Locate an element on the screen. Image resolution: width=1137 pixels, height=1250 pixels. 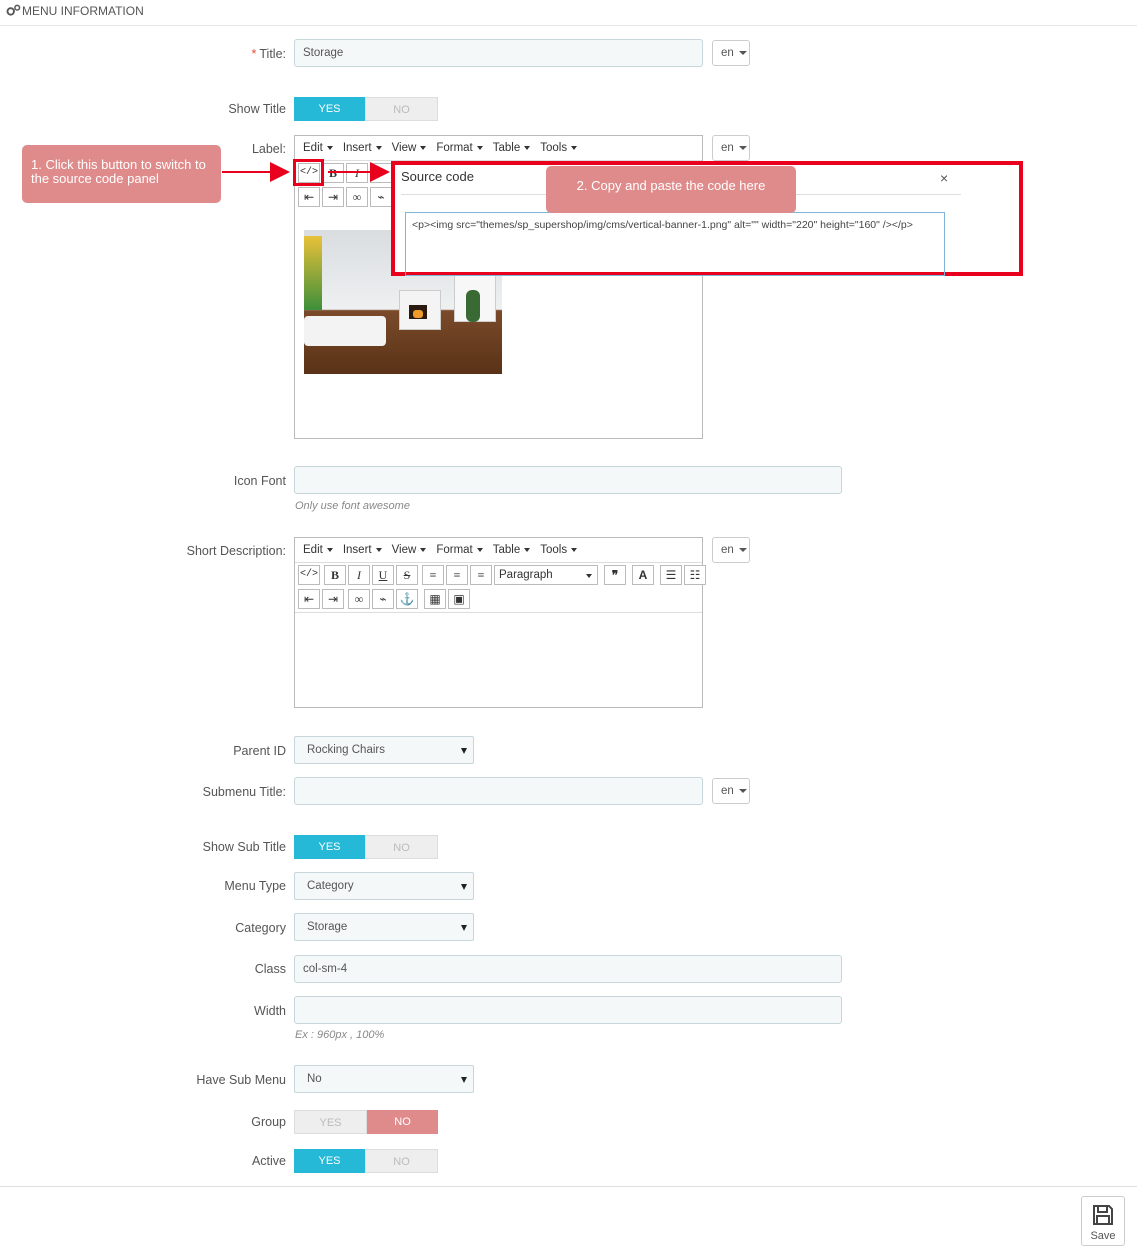
title-label: * Title: is located at coordinates (269, 54).